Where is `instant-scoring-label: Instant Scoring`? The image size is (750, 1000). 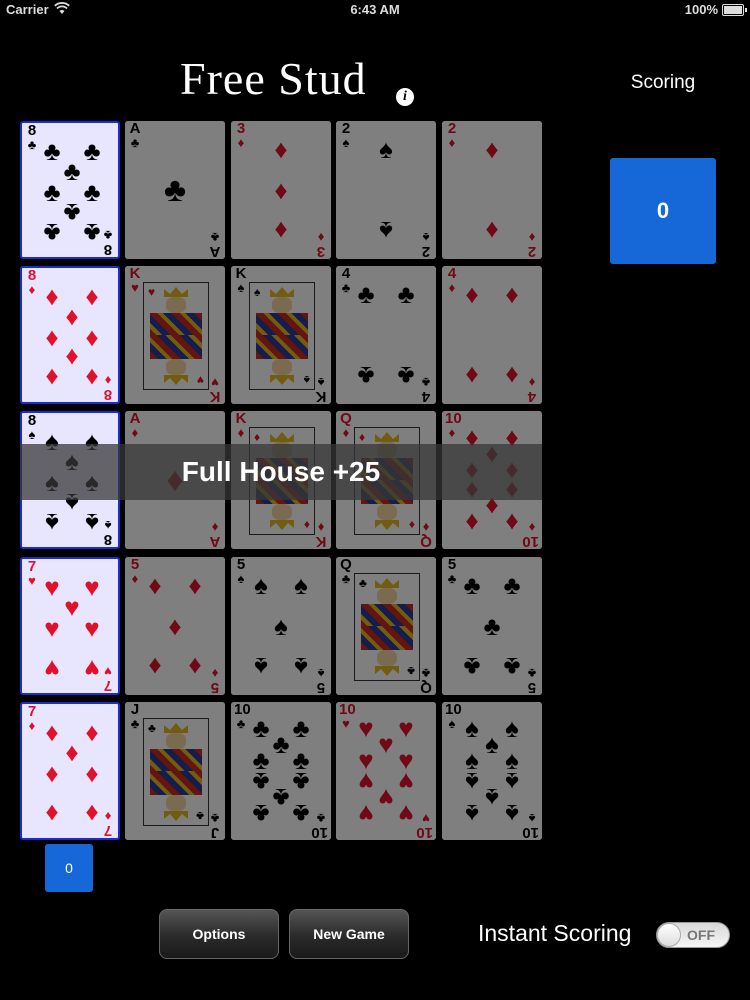
instant-scoring-label: Instant Scoring is located at coordinates (555, 933).